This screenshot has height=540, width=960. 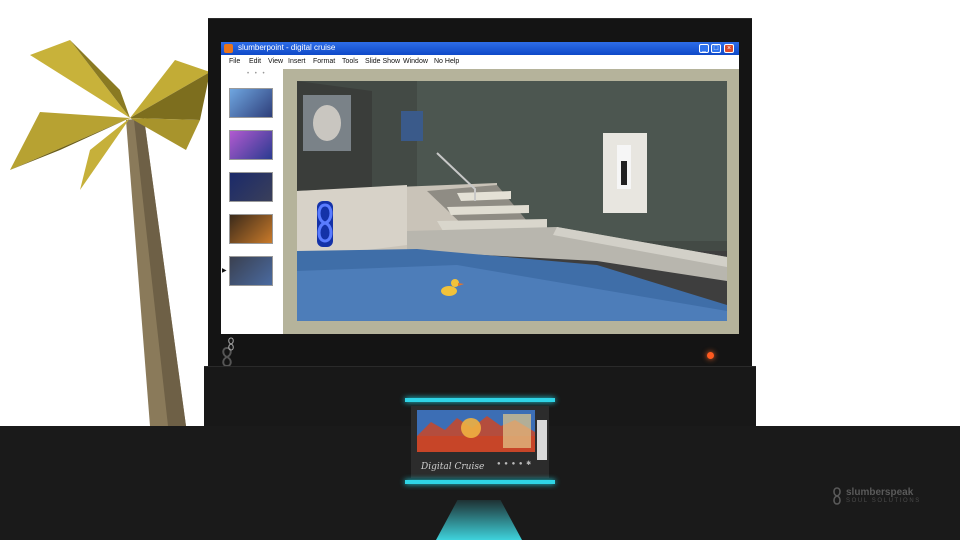 I want to click on close-button: ×, so click(x=729, y=48).